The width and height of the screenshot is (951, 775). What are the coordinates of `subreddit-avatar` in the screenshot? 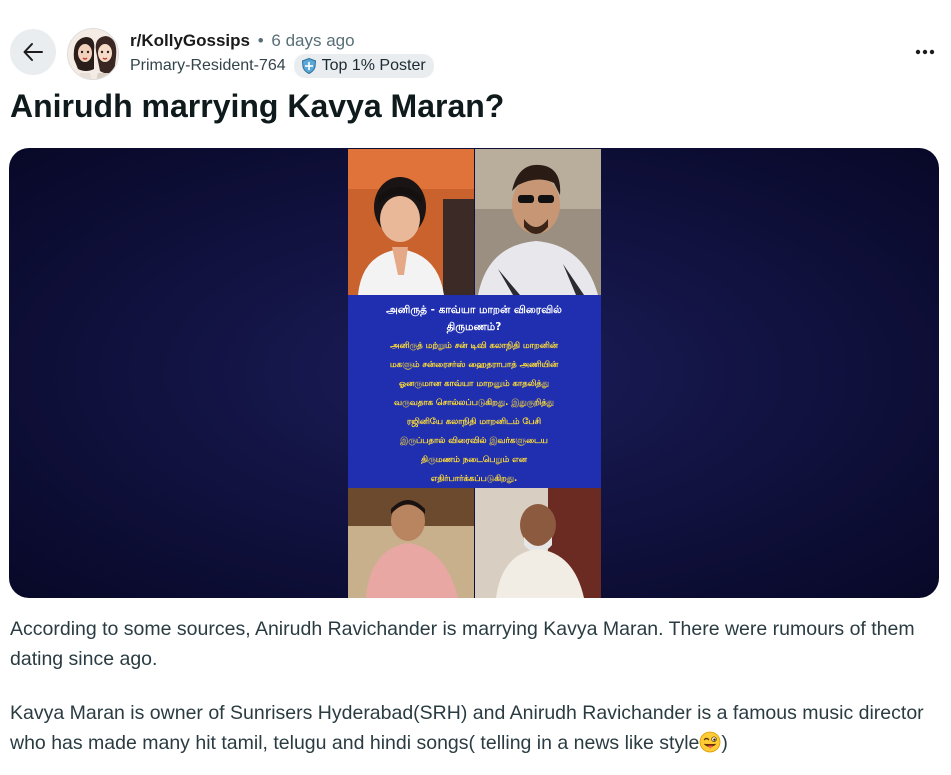 It's located at (93, 54).